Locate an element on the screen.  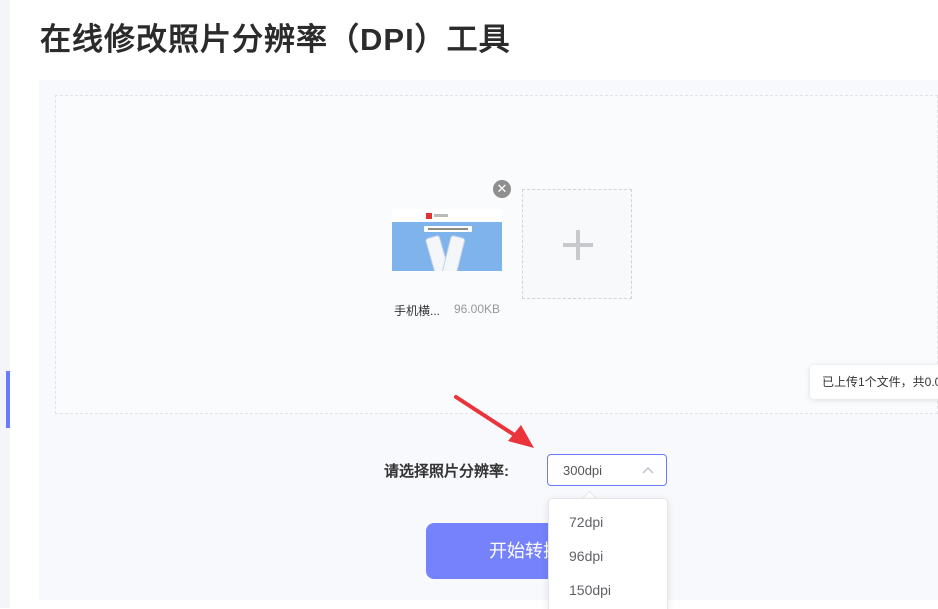
upload-status-tooltip: 已上传1个文件，共0.0 is located at coordinates (874, 382).